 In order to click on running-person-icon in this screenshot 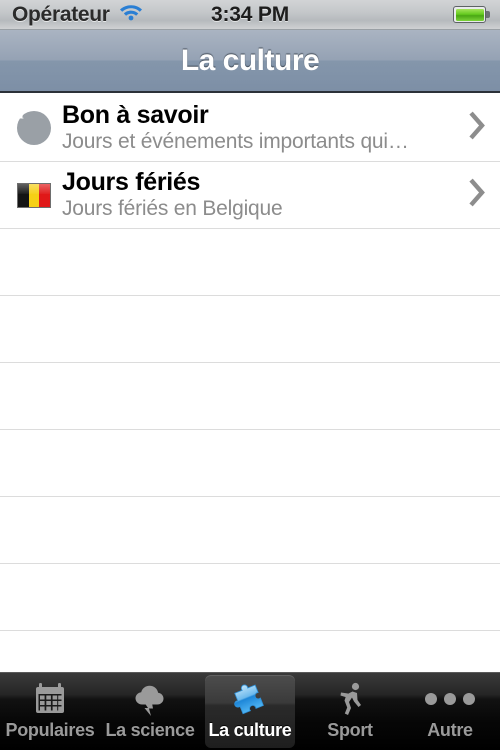, I will do `click(350, 699)`.